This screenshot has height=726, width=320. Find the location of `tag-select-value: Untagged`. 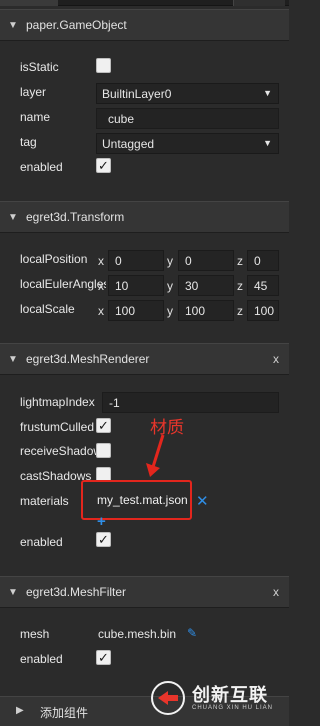

tag-select-value: Untagged is located at coordinates (128, 143).